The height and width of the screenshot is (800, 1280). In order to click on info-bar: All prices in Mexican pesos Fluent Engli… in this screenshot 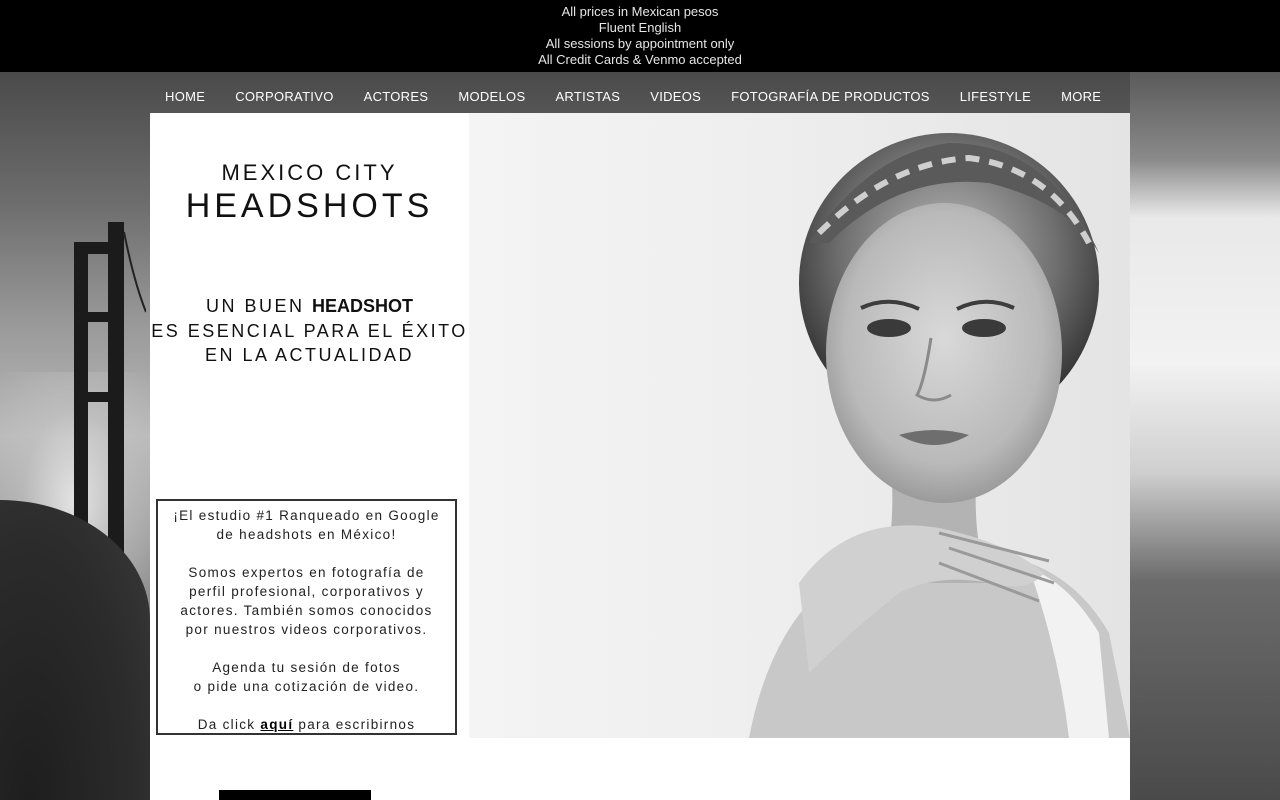, I will do `click(640, 36)`.